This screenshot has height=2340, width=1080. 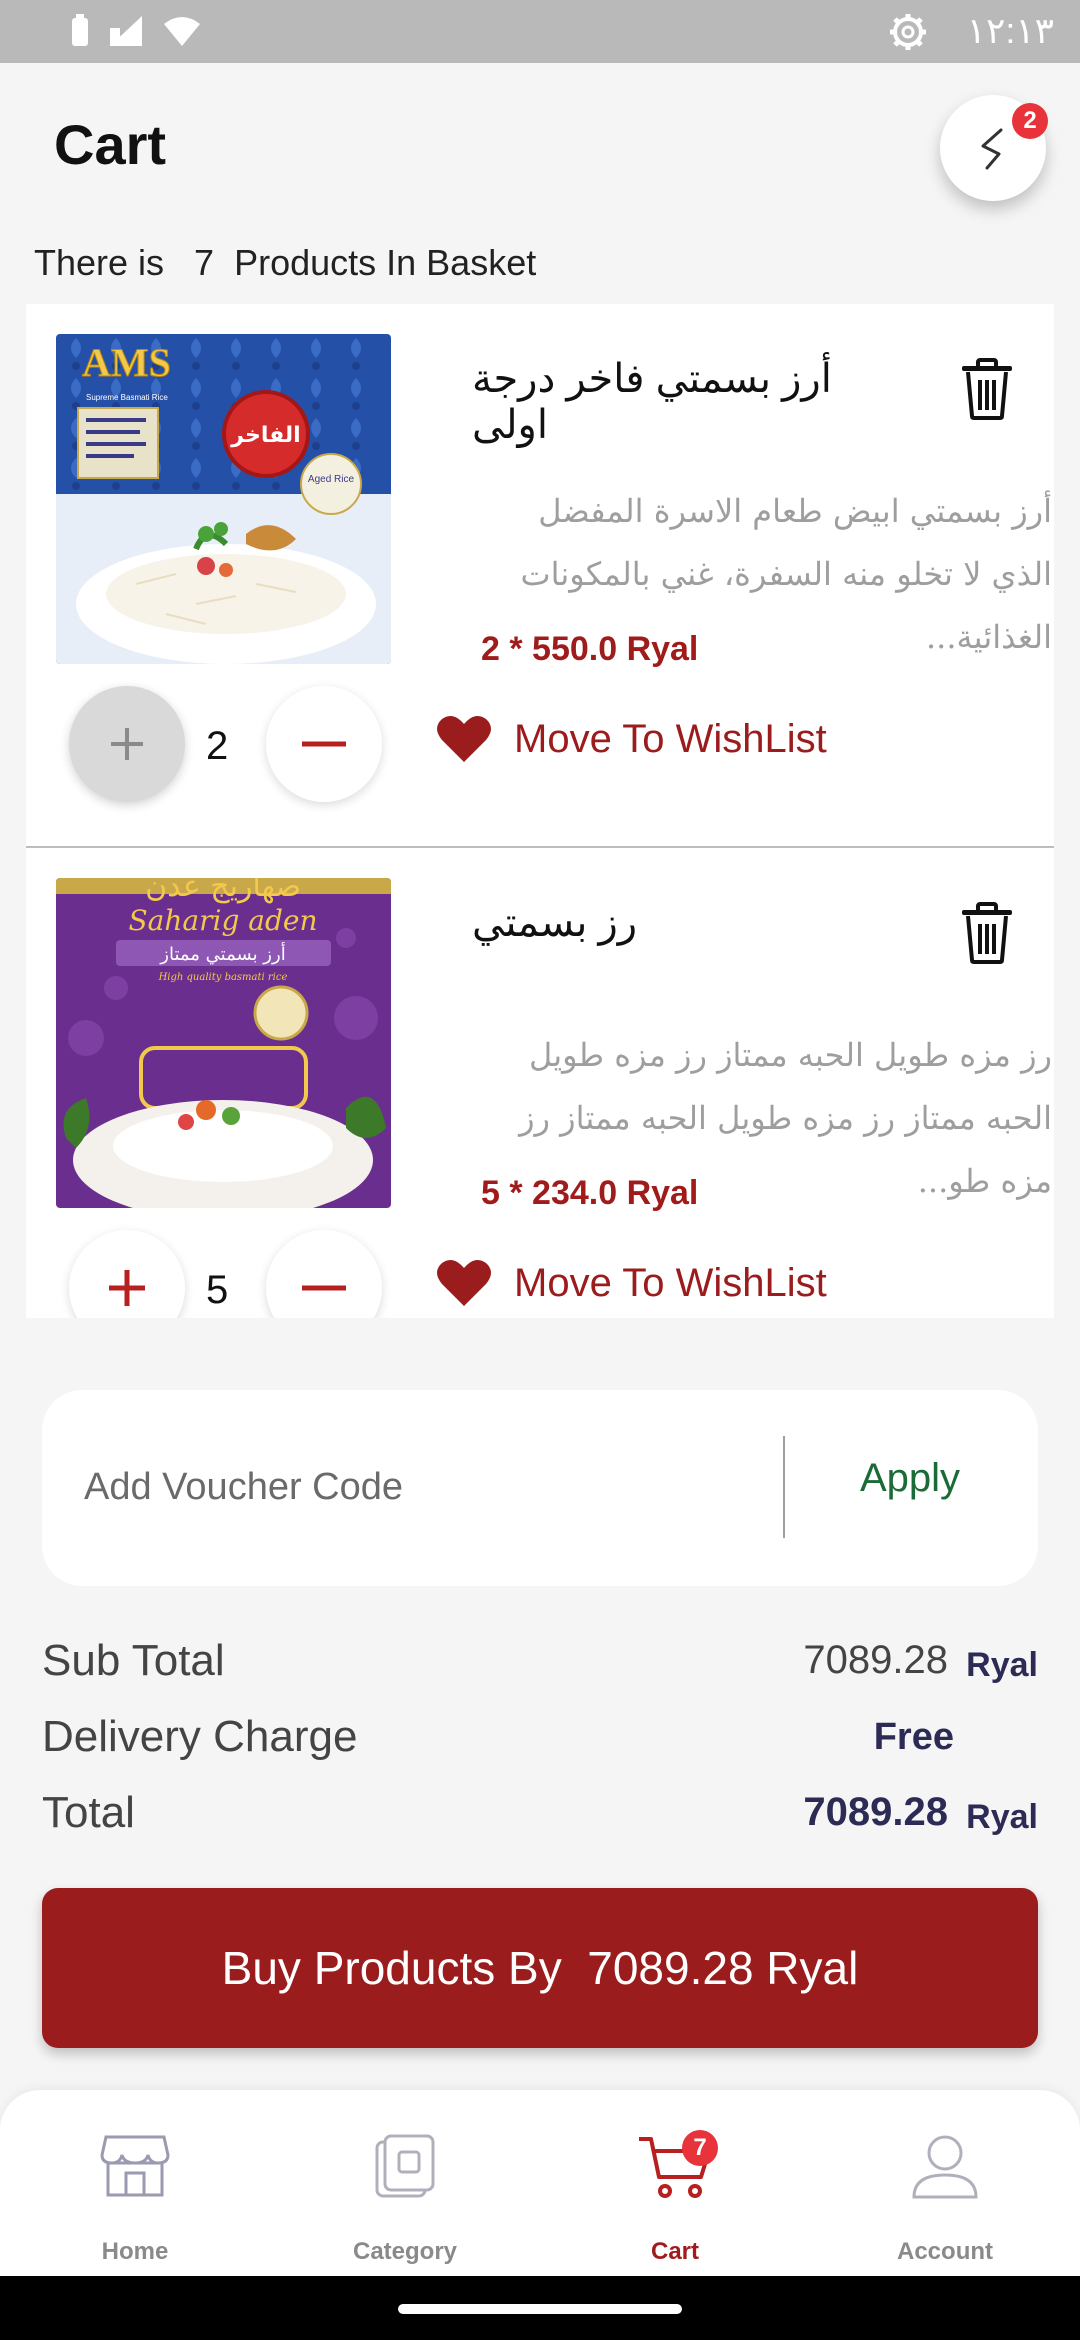 I want to click on nav-item-category: Category, so click(x=405, y=2183).